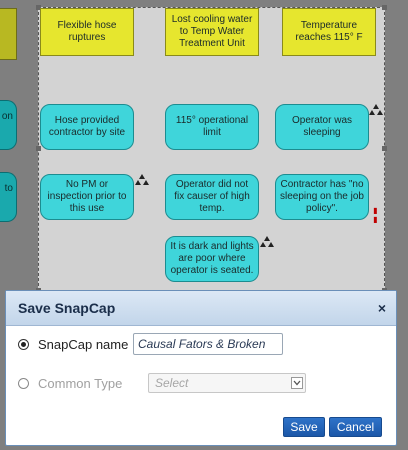 This screenshot has width=408, height=450. Describe the element at coordinates (208, 344) in the screenshot. I see `snapcap-name-input` at that location.